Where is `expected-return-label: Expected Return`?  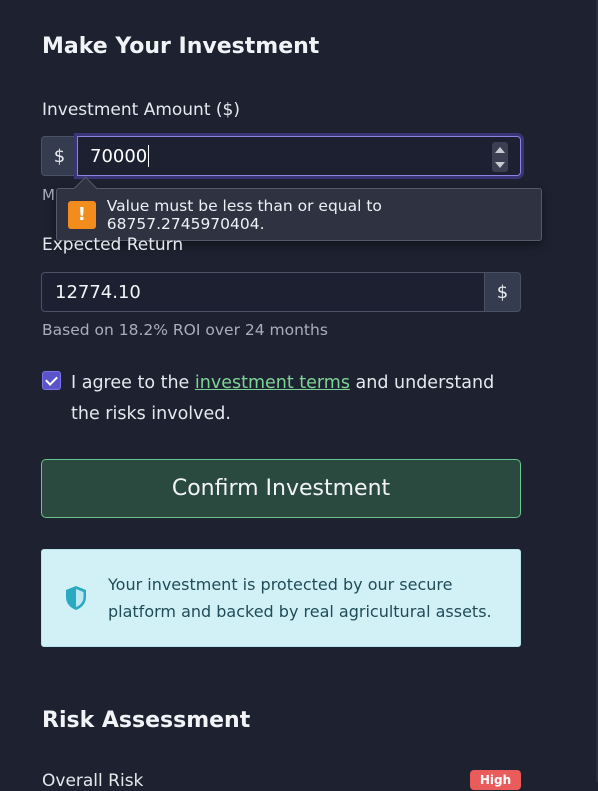
expected-return-label: Expected Return is located at coordinates (113, 245).